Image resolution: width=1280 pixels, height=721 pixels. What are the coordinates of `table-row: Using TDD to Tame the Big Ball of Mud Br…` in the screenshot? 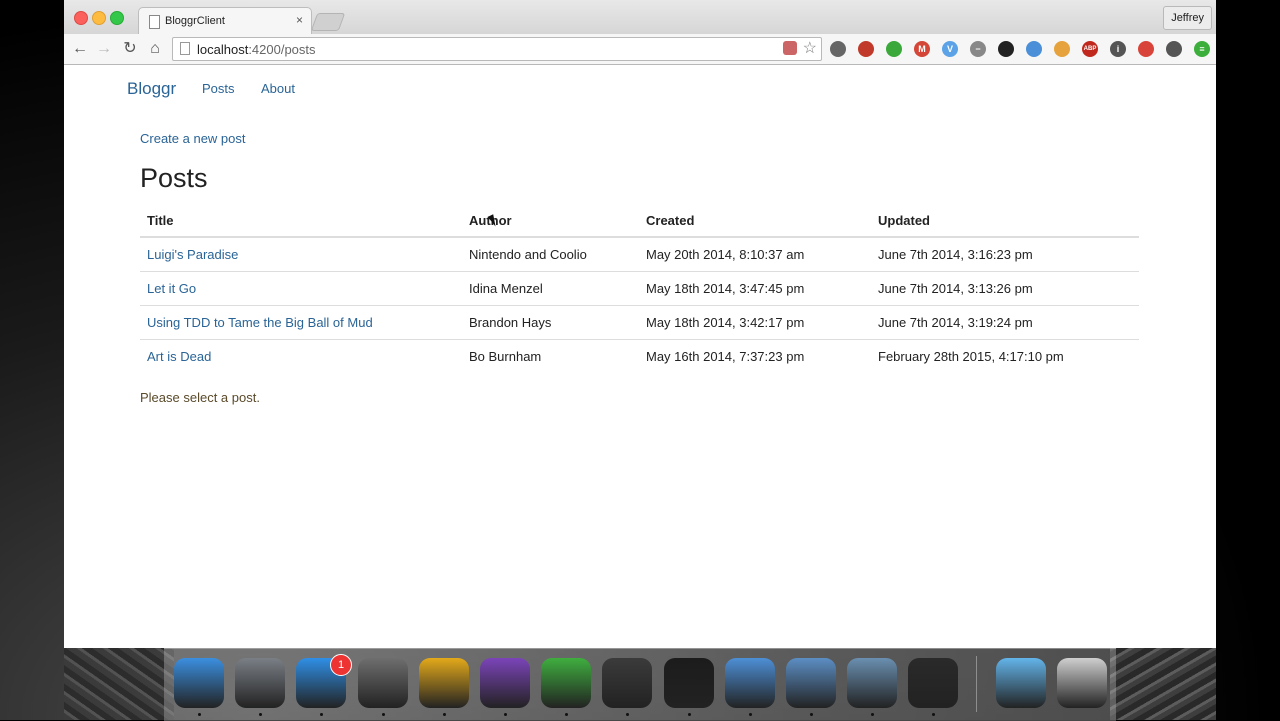 It's located at (639, 322).